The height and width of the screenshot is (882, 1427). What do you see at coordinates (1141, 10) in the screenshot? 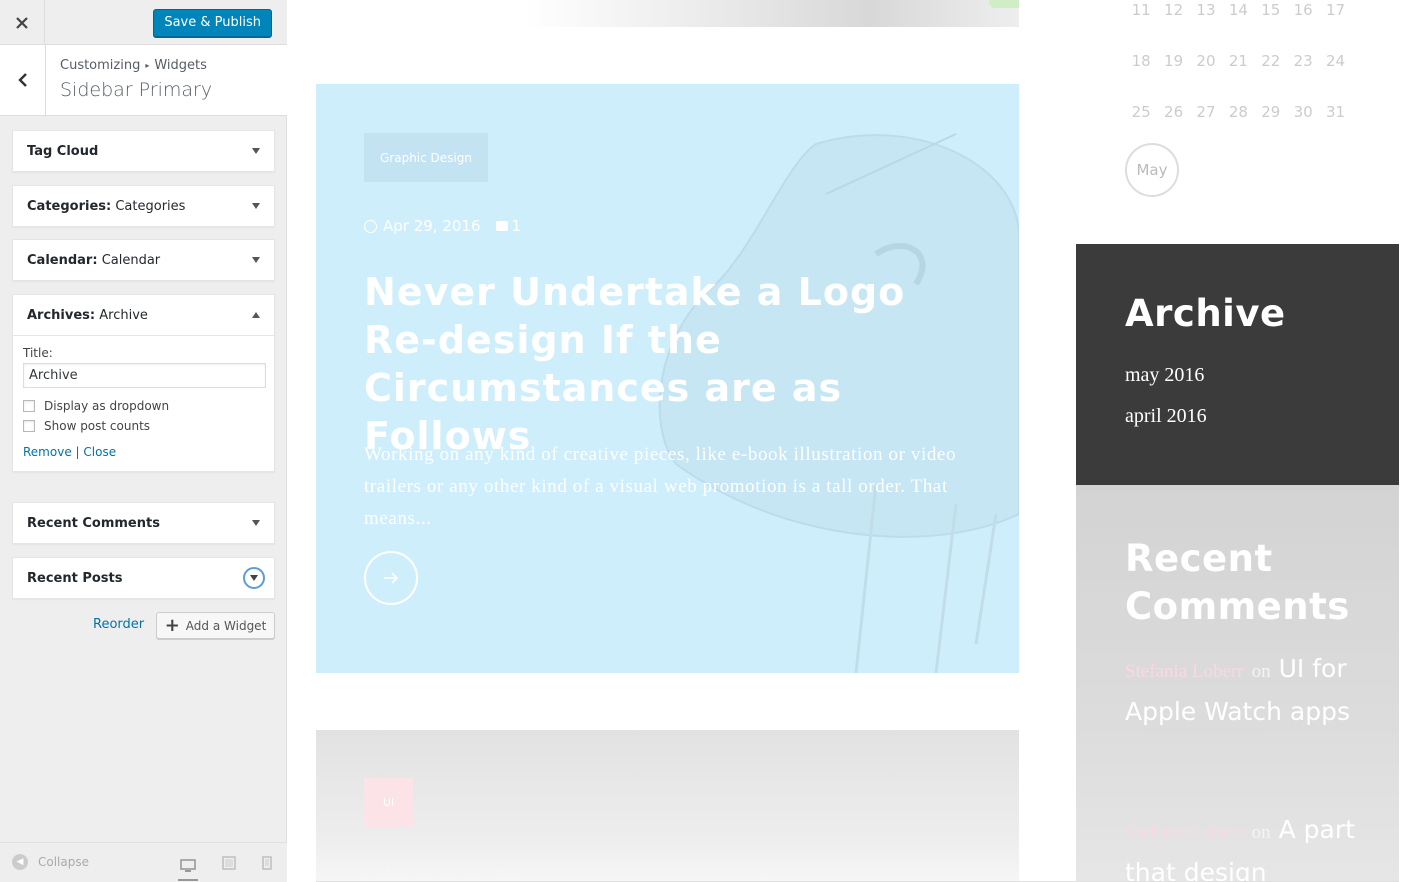
I see `calendar-day: 11` at bounding box center [1141, 10].